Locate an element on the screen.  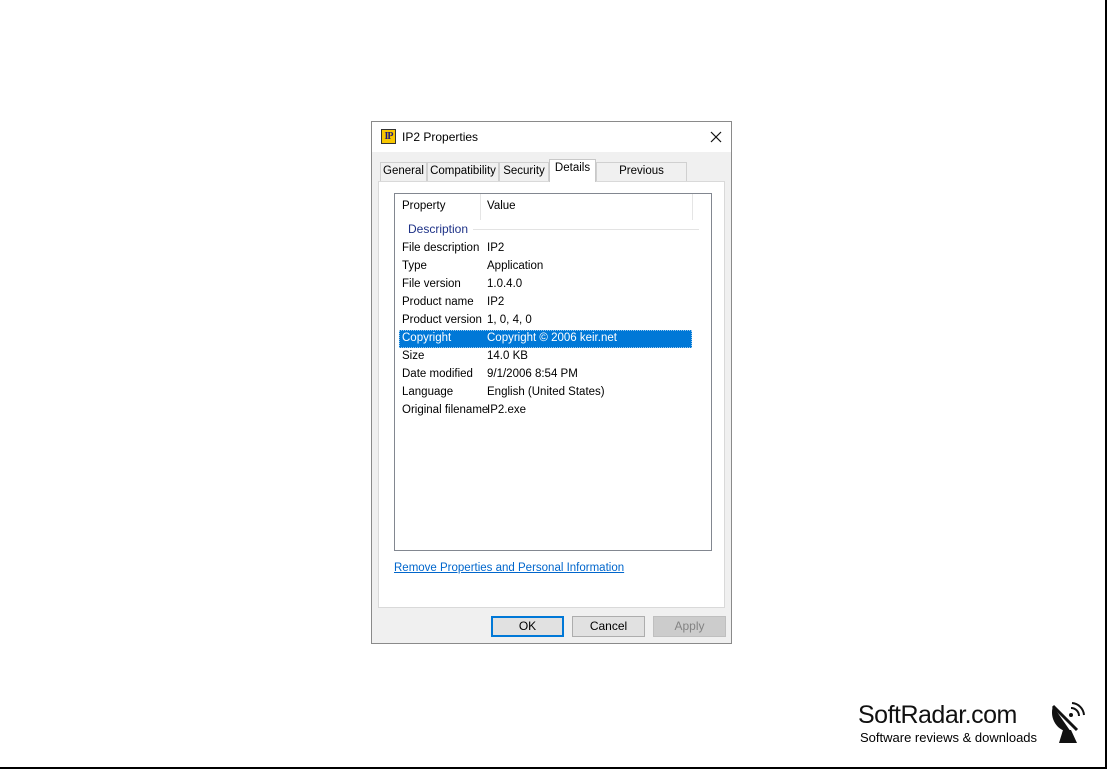
property-row: Original filename IP2.exe is located at coordinates (545, 411).